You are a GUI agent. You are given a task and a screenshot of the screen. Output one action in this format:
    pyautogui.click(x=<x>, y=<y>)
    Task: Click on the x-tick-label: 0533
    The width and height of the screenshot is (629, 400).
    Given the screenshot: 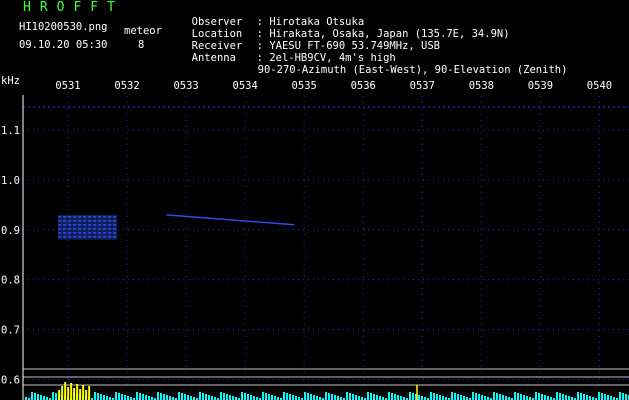 What is the action you would take?
    pyautogui.click(x=185, y=86)
    